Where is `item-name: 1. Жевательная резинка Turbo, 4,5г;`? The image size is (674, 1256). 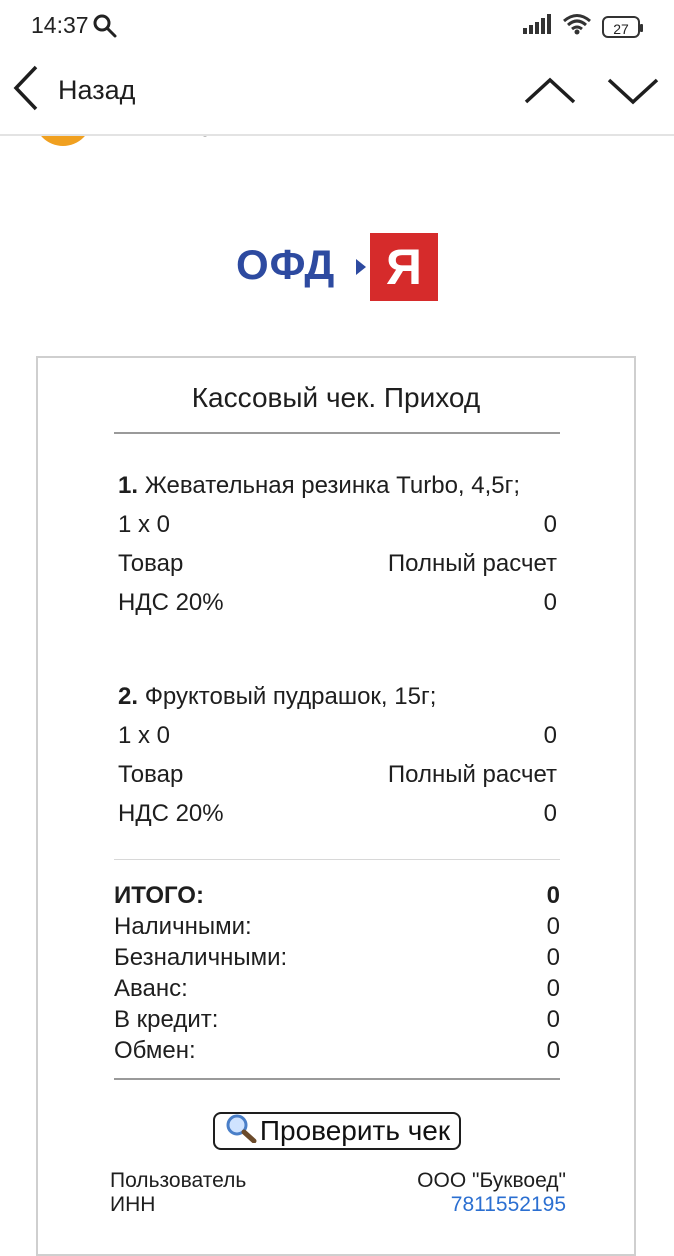
item-name: 1. Жевательная резинка Turbo, 4,5г; is located at coordinates (319, 486).